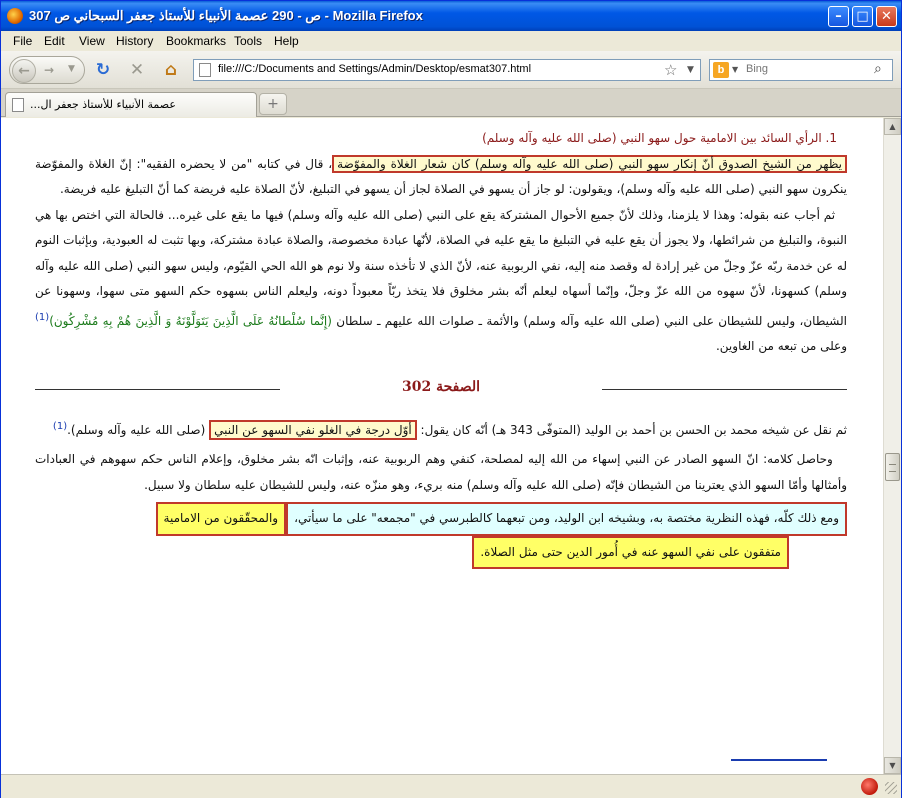  What do you see at coordinates (196, 41) in the screenshot?
I see `menu-bookmarks: Bookmarks` at bounding box center [196, 41].